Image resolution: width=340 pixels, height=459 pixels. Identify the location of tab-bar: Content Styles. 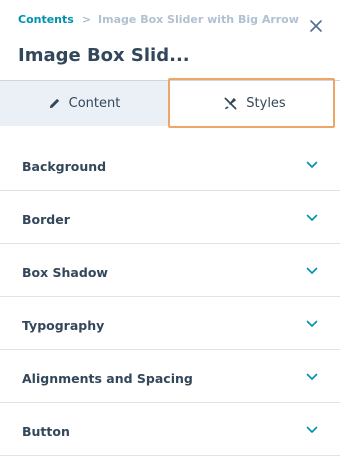
(170, 103).